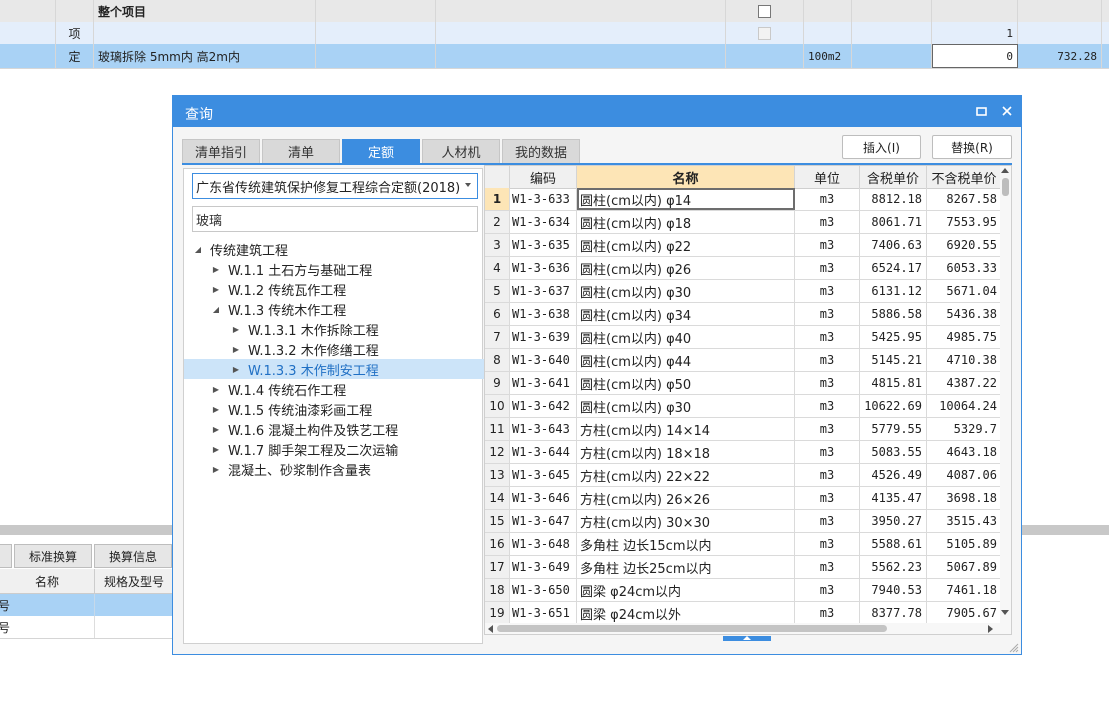 Image resolution: width=1109 pixels, height=709 pixels. I want to click on table-row: 14 W1-3-646 方柱(cm以内) 26×26 m3 4135.47 3698.18, so click(748, 498).